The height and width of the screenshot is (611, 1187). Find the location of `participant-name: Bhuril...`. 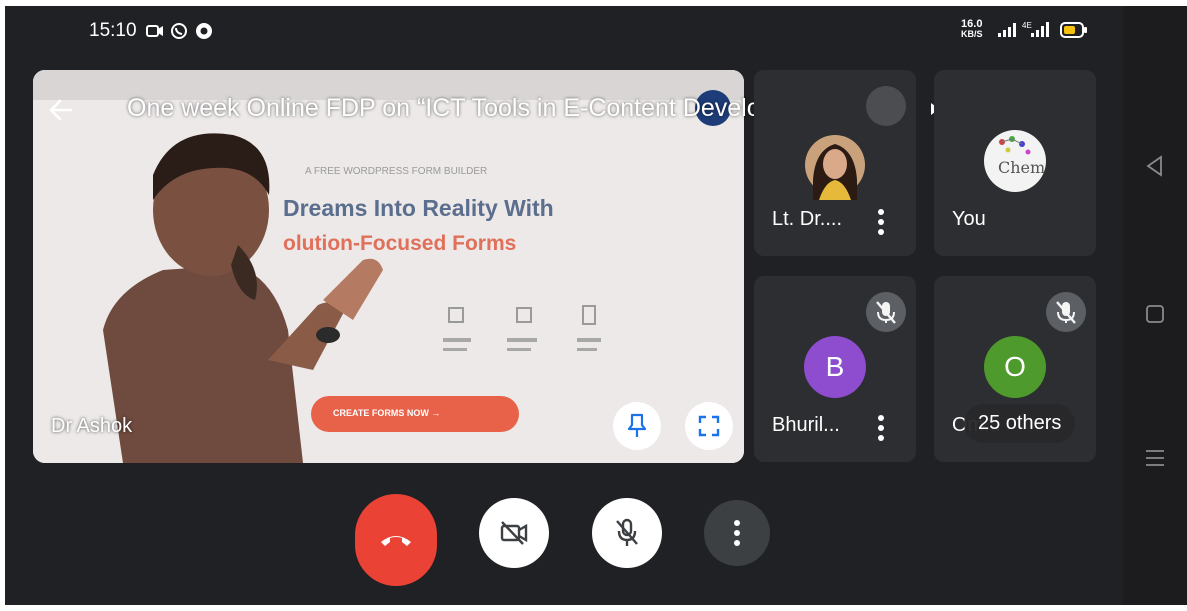

participant-name: Bhuril... is located at coordinates (806, 425).